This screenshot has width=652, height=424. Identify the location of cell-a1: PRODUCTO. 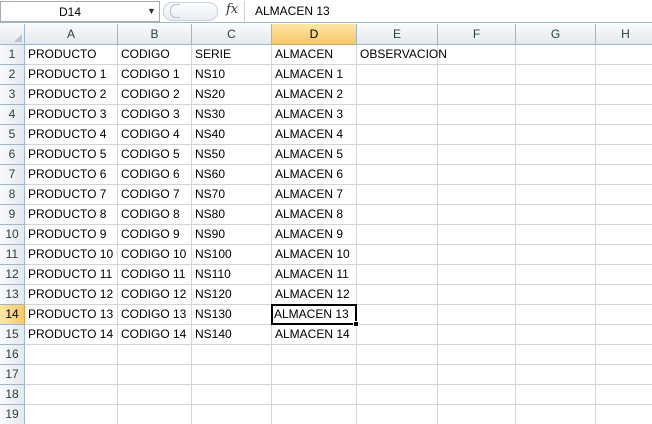
(71, 55).